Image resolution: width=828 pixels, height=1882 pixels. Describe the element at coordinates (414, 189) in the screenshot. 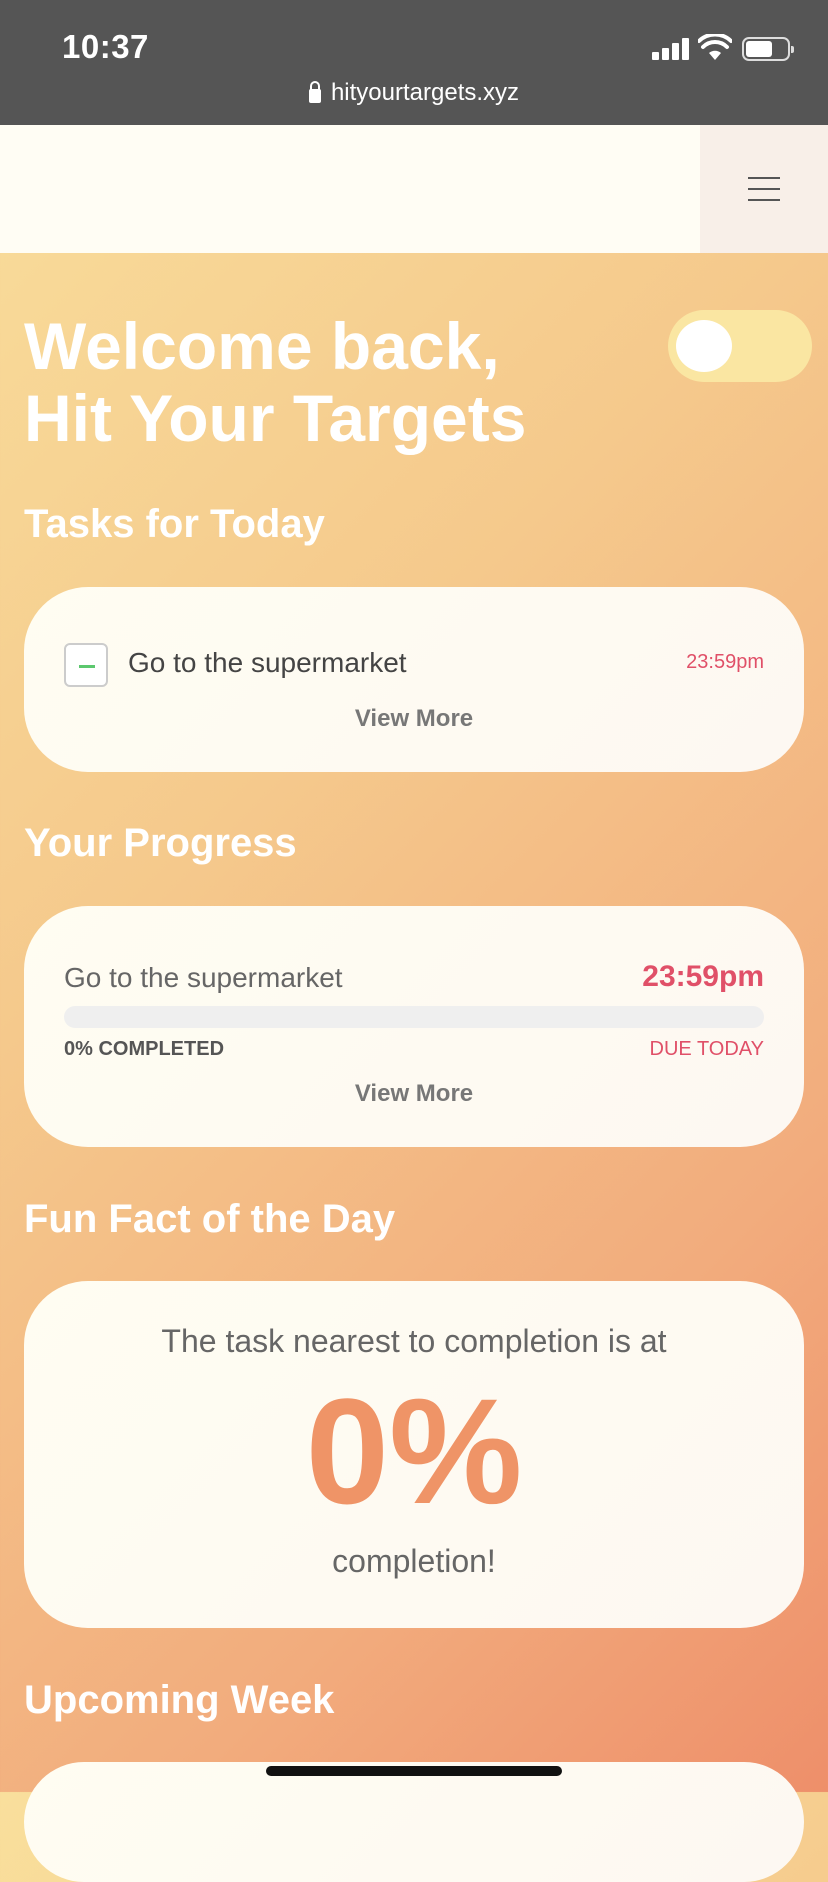

I see `site-header` at that location.